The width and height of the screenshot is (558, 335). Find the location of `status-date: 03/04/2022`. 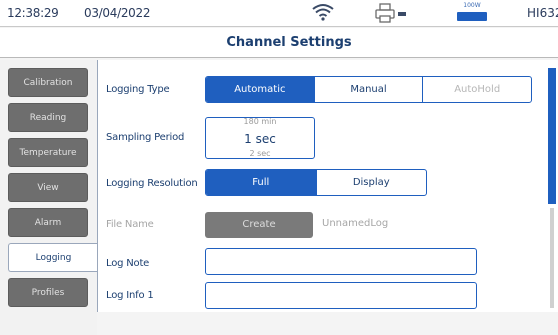

status-date: 03/04/2022 is located at coordinates (117, 13).